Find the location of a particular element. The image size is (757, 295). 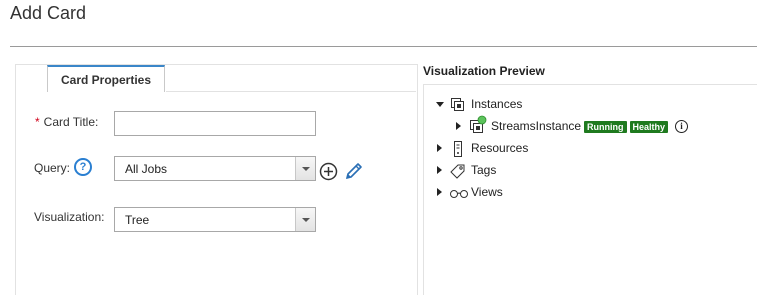

required-marker: * is located at coordinates (37, 122).